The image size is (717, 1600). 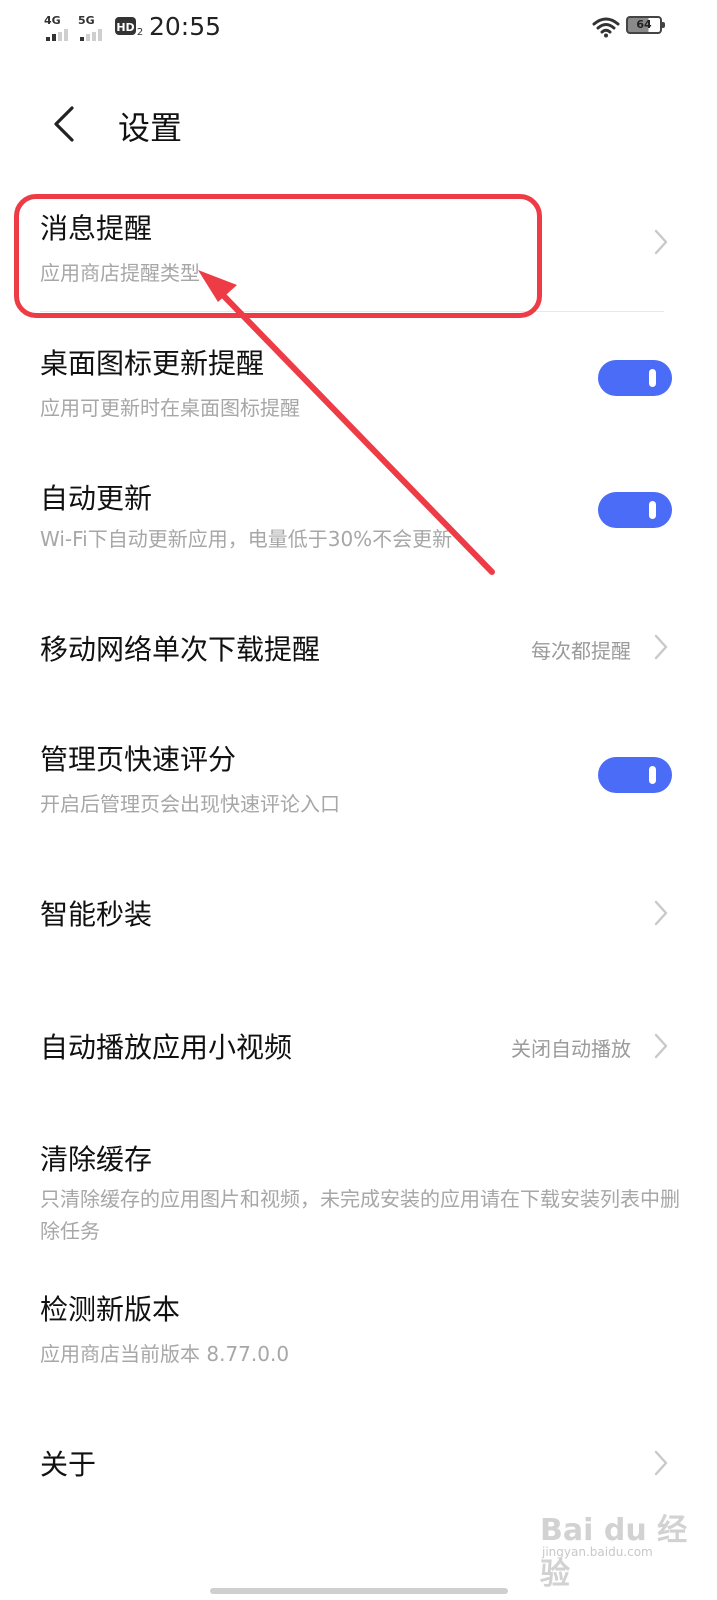 I want to click on chevron-left-icon, so click(x=64, y=124).